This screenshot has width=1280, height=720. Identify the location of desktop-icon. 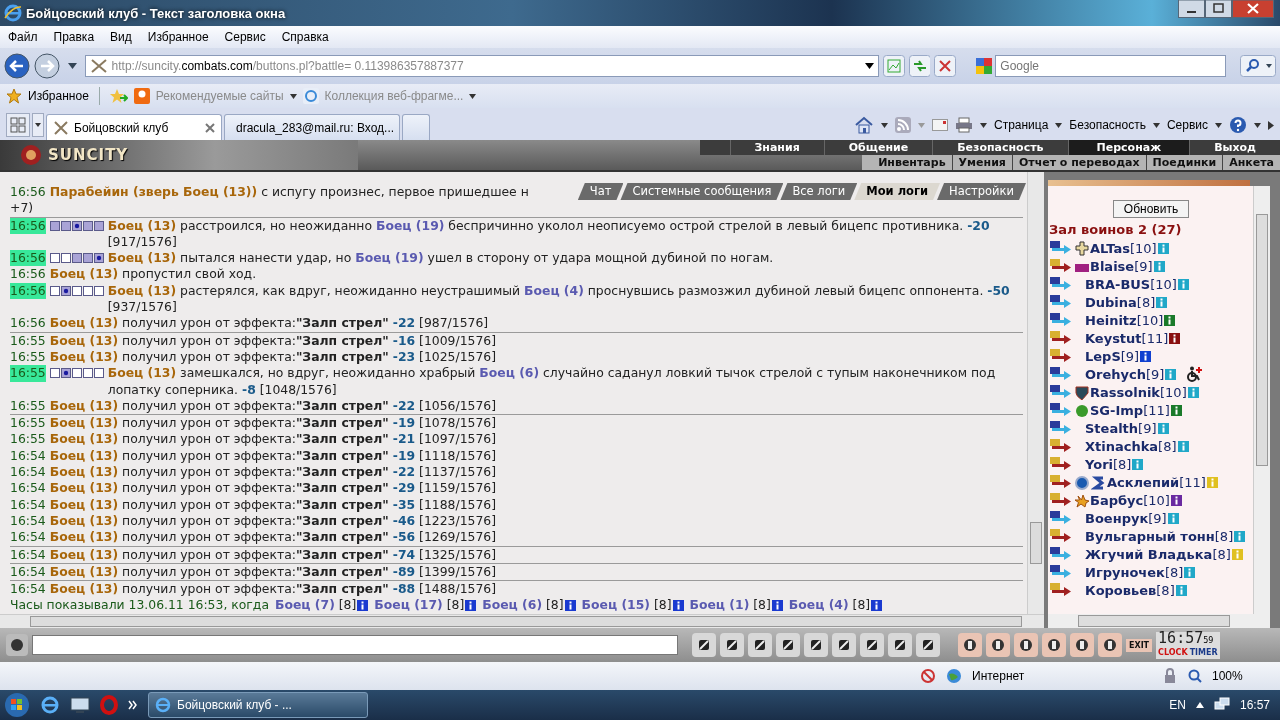
(80, 705).